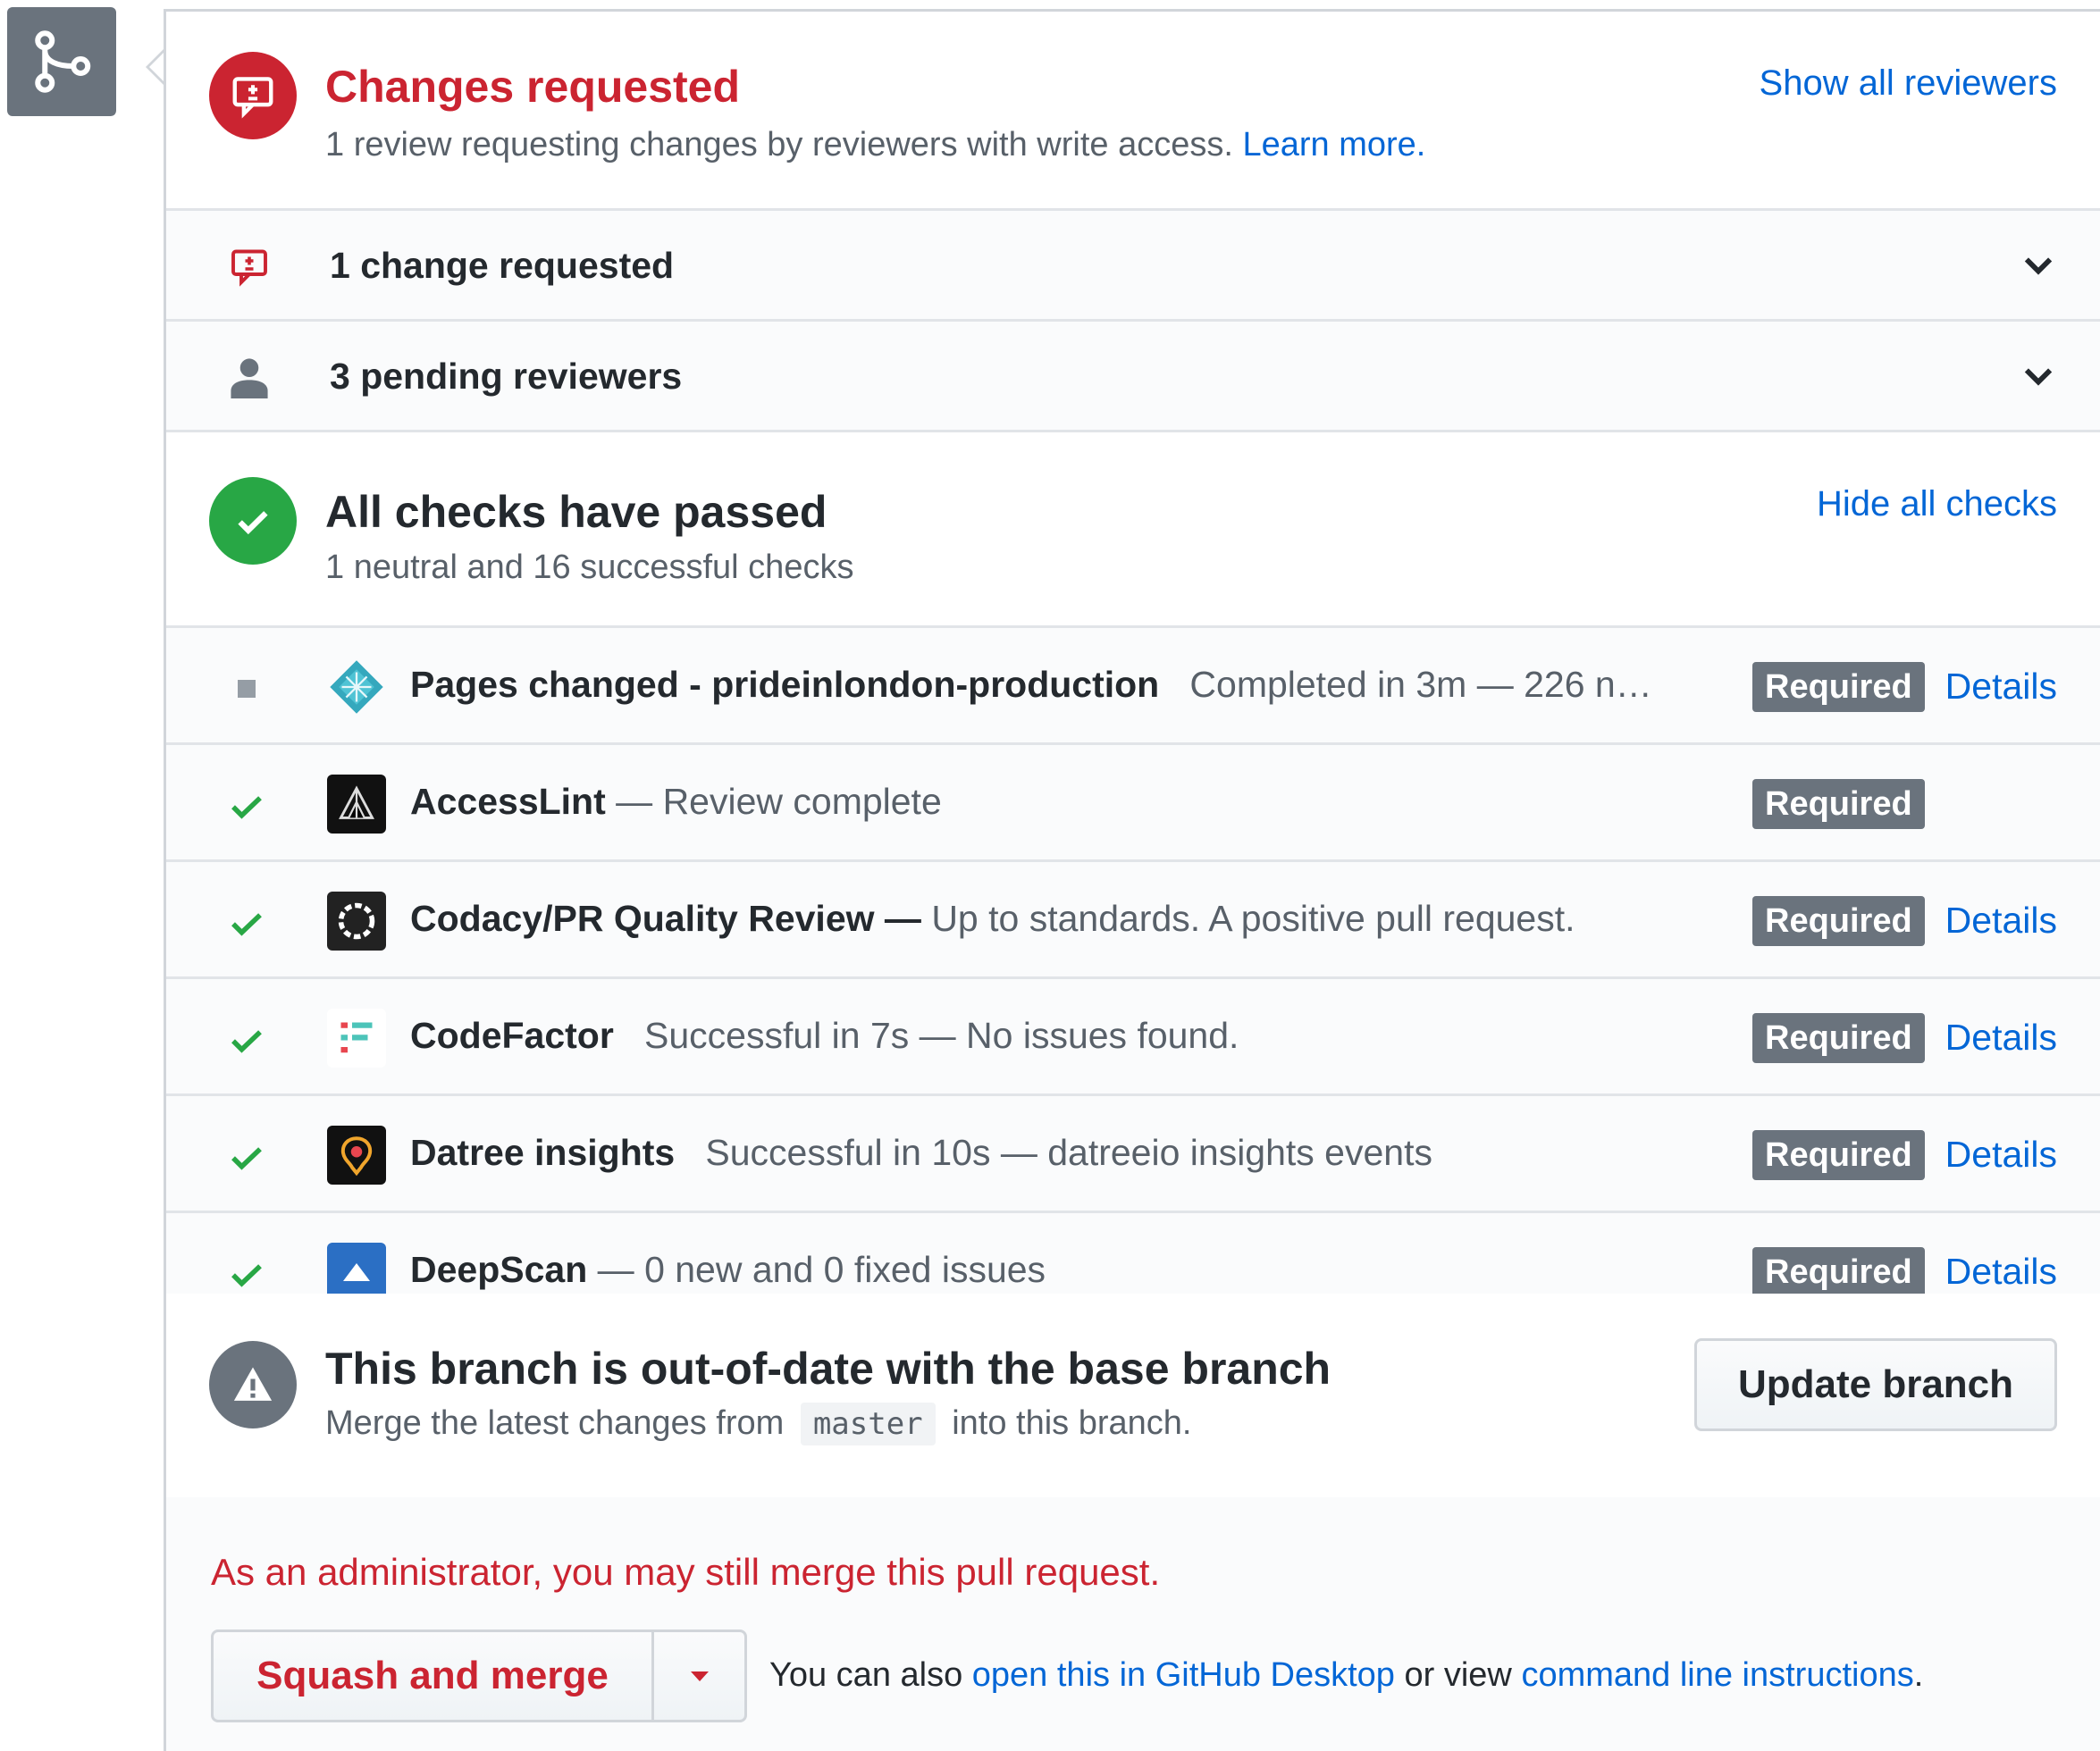 The width and height of the screenshot is (2100, 1751). Describe the element at coordinates (866, 1675) in the screenshot. I see `merge-hint-text: You can also` at that location.